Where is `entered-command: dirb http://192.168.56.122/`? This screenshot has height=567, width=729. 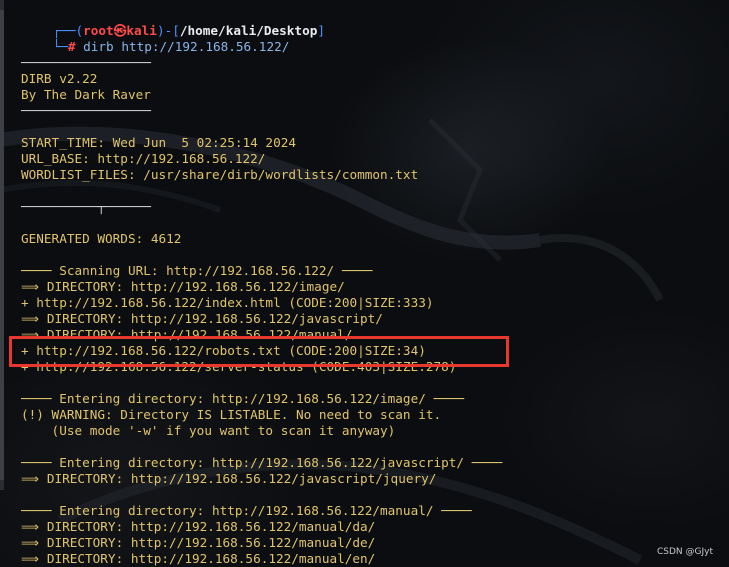 entered-command: dirb http://192.168.56.122/ is located at coordinates (182, 46).